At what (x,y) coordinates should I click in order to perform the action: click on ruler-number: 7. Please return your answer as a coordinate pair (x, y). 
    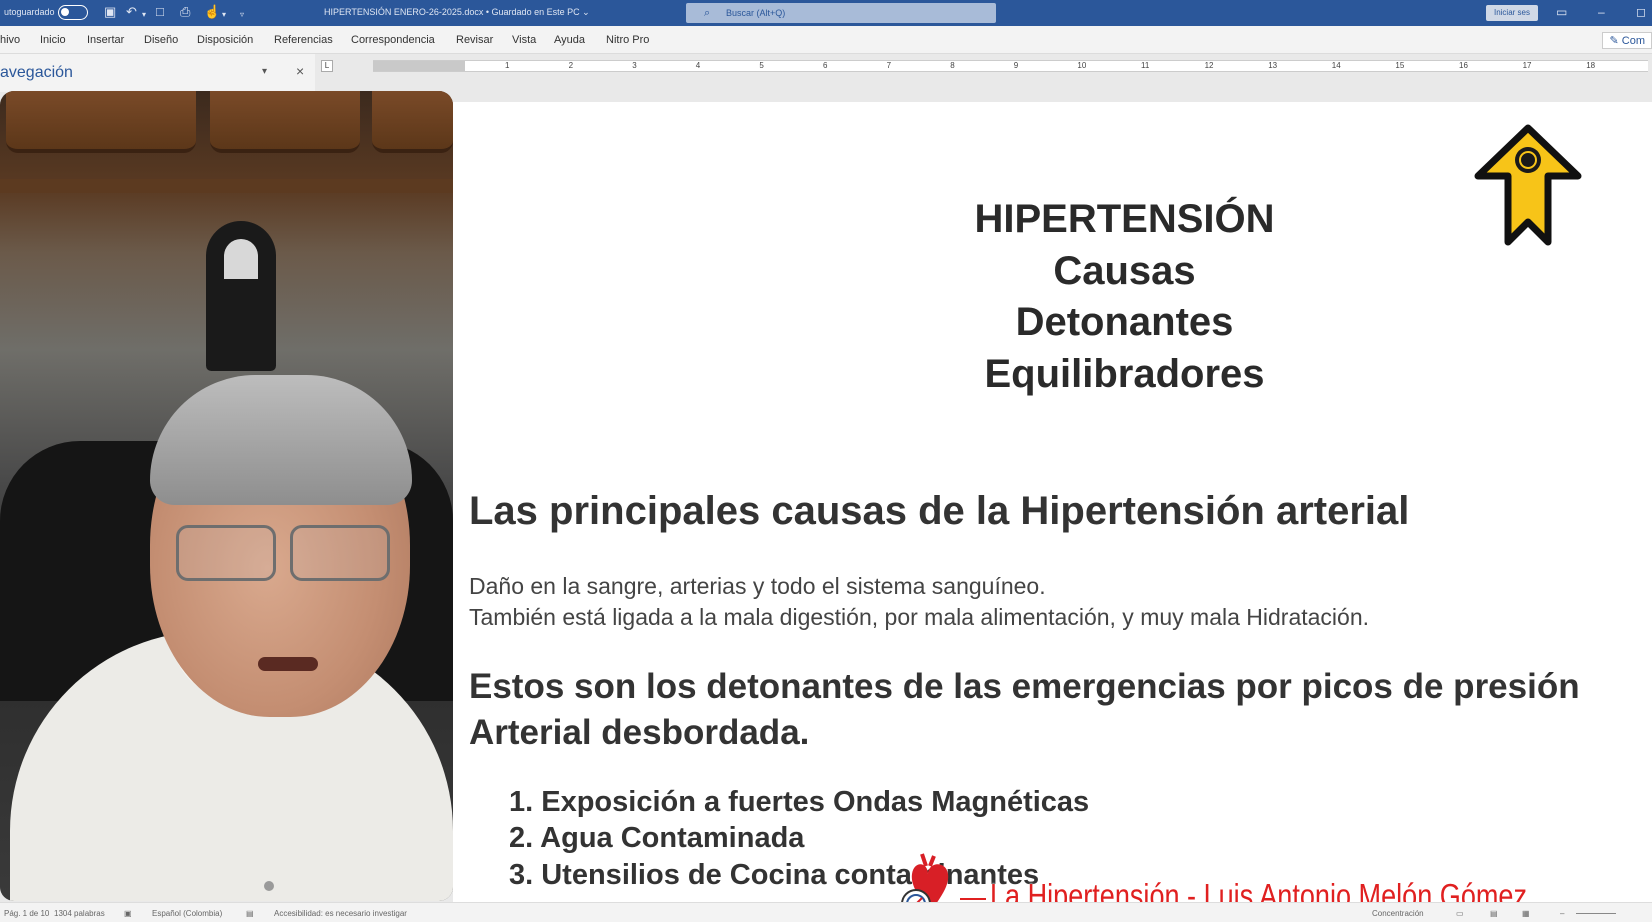
    Looking at the image, I should click on (889, 65).